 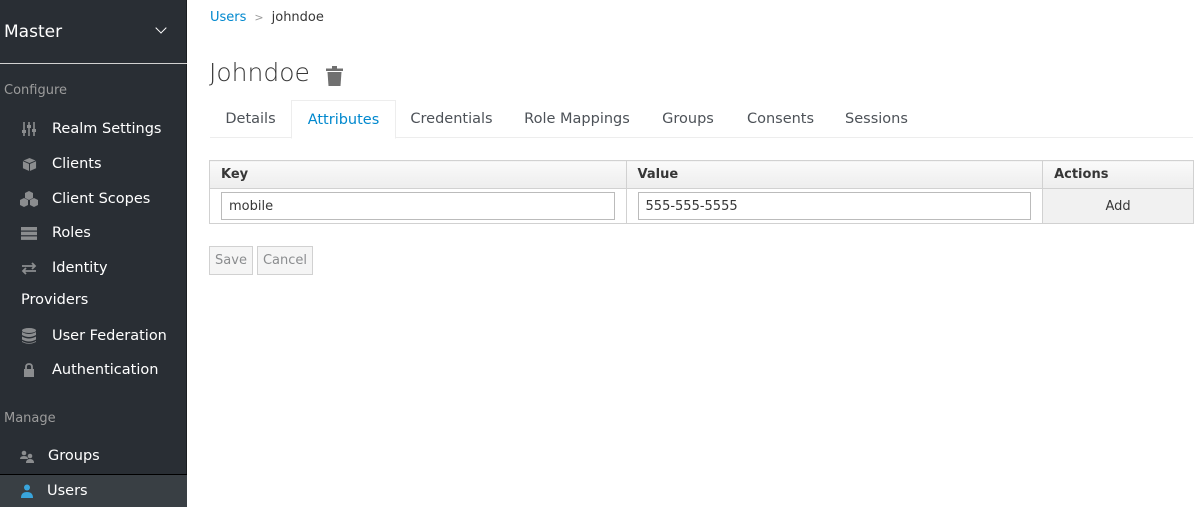 What do you see at coordinates (1118, 174) in the screenshot?
I see `column-header-actions: Actions` at bounding box center [1118, 174].